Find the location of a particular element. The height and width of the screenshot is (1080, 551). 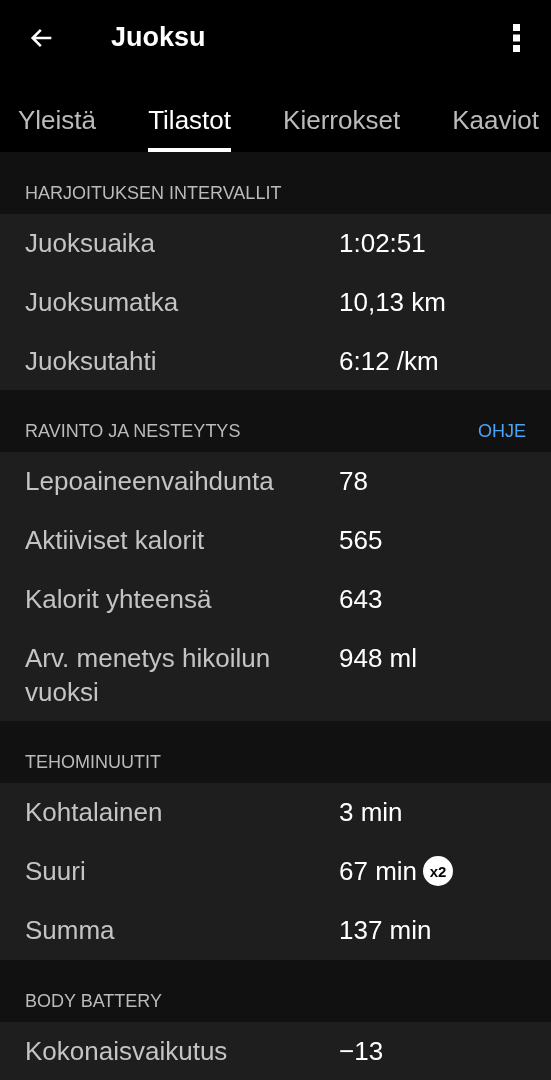

stat-value: 137 min is located at coordinates (385, 930).